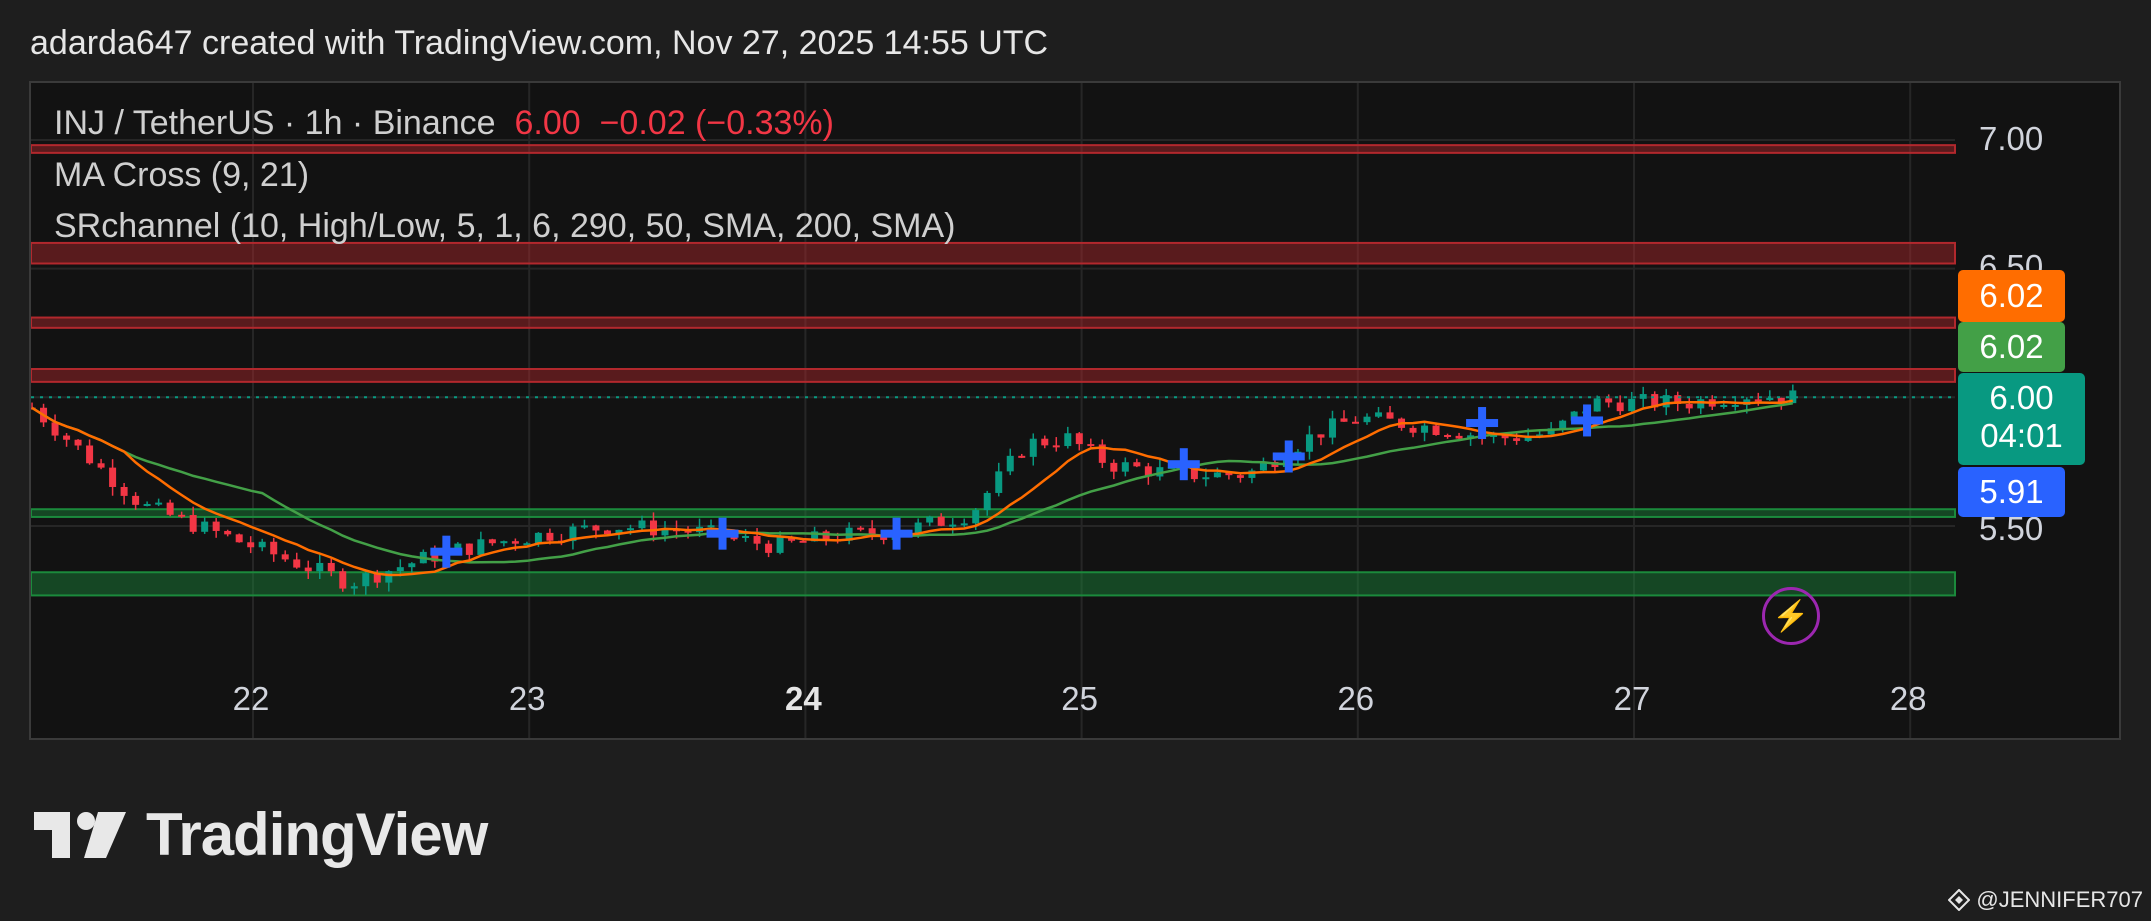 The width and height of the screenshot is (2151, 921). What do you see at coordinates (803, 698) in the screenshot?
I see `time-axis-label: 24` at bounding box center [803, 698].